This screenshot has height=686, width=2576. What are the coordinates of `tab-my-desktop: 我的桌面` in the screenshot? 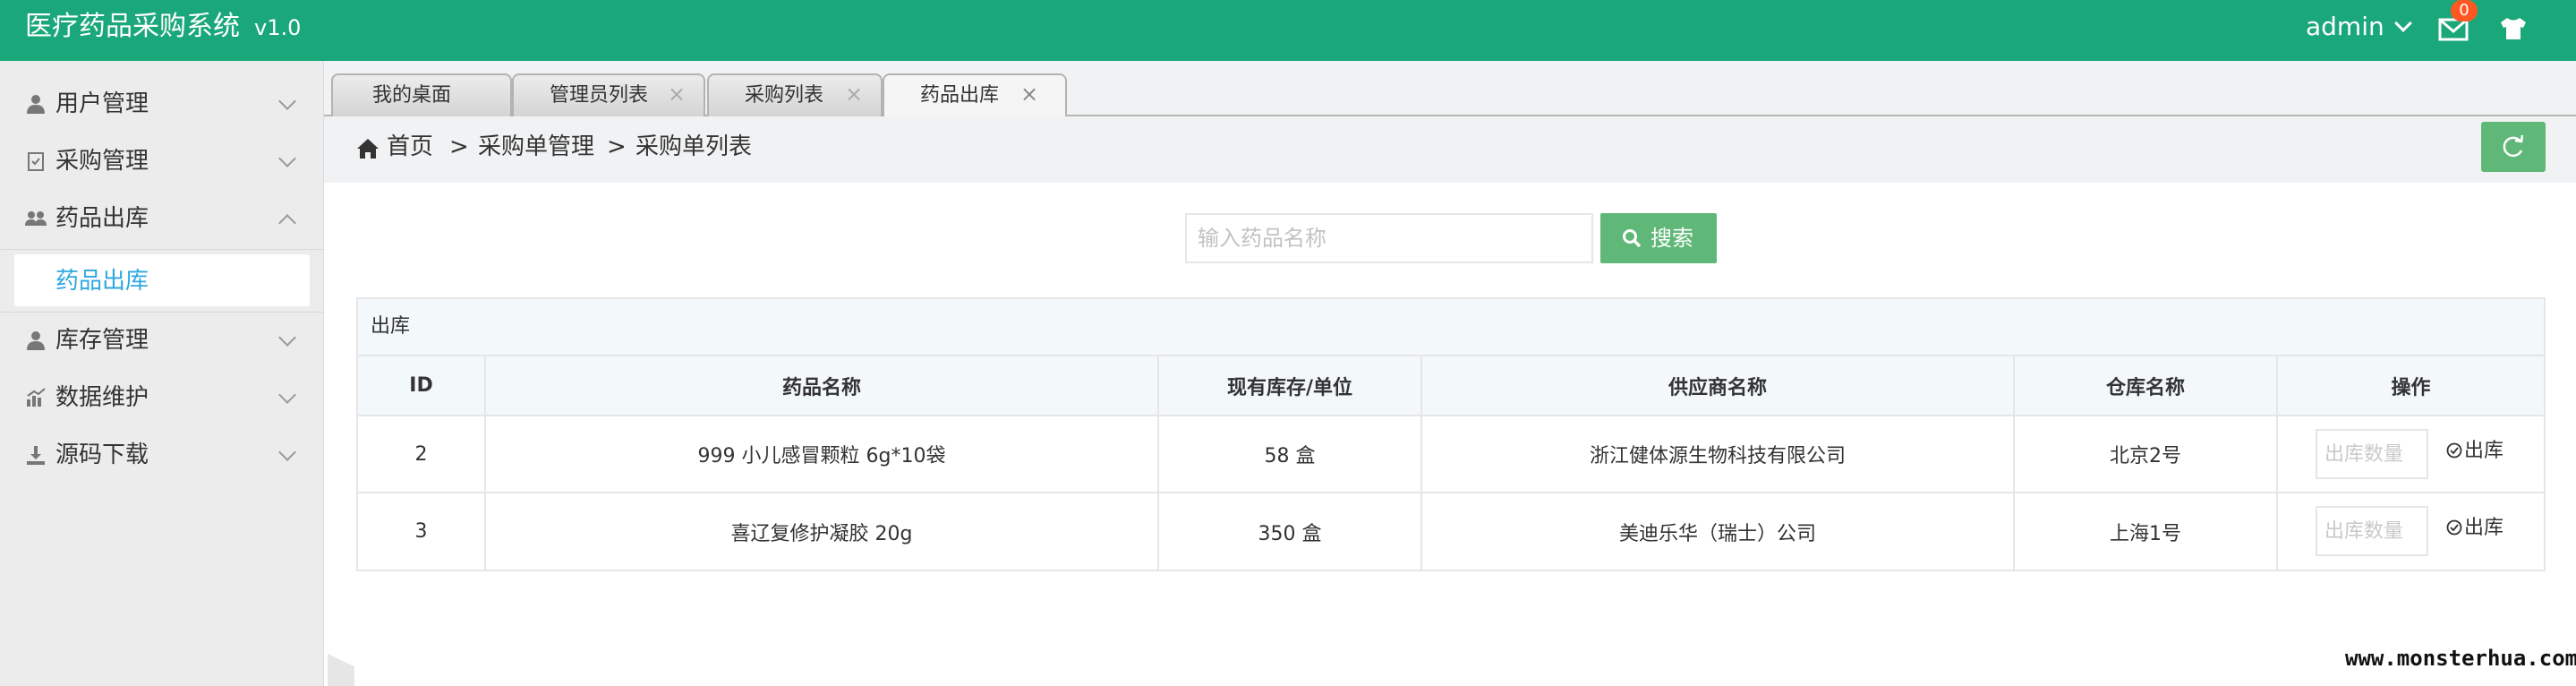 It's located at (421, 94).